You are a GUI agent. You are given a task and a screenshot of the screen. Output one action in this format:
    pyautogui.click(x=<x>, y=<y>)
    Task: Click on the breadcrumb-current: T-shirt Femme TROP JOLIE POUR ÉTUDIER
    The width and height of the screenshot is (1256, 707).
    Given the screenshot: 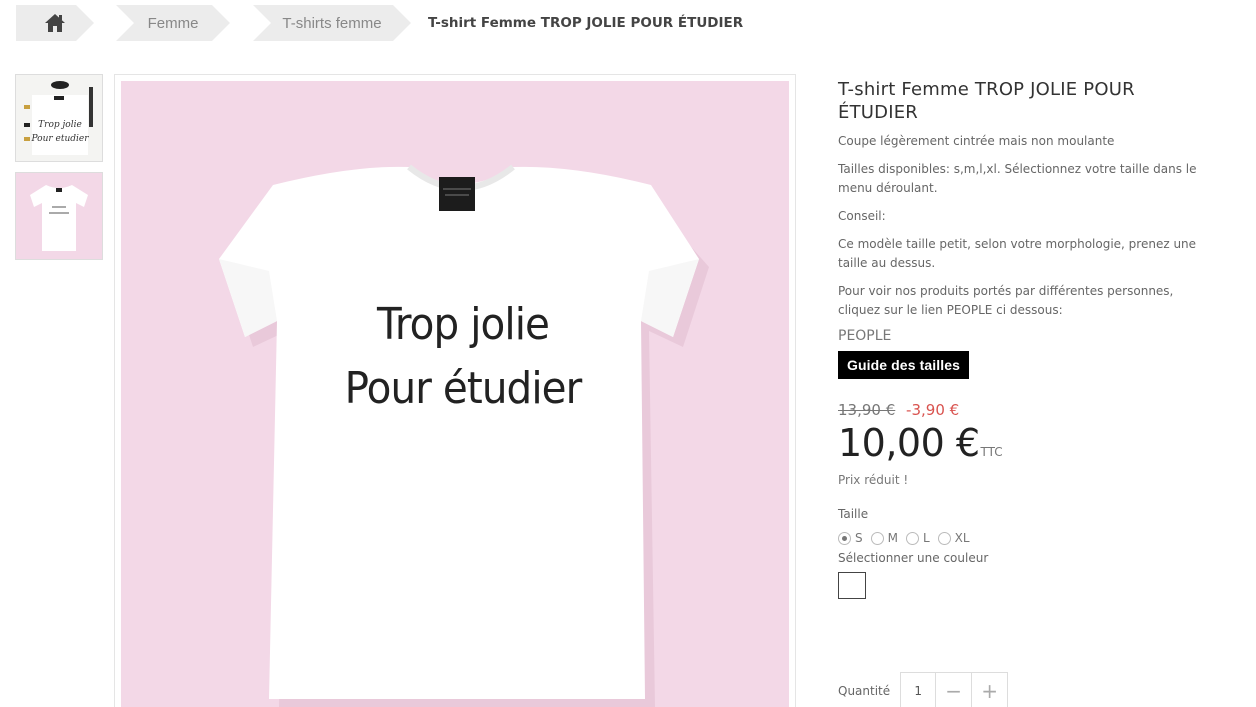 What is the action you would take?
    pyautogui.click(x=586, y=23)
    